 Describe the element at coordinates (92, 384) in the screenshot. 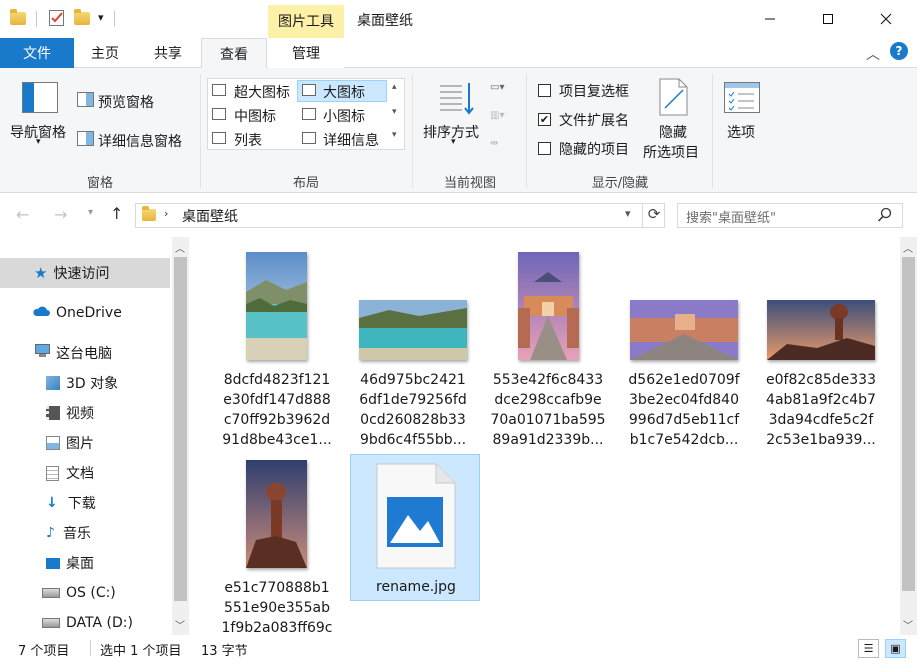

I see `nav-label: 3D 对象` at that location.